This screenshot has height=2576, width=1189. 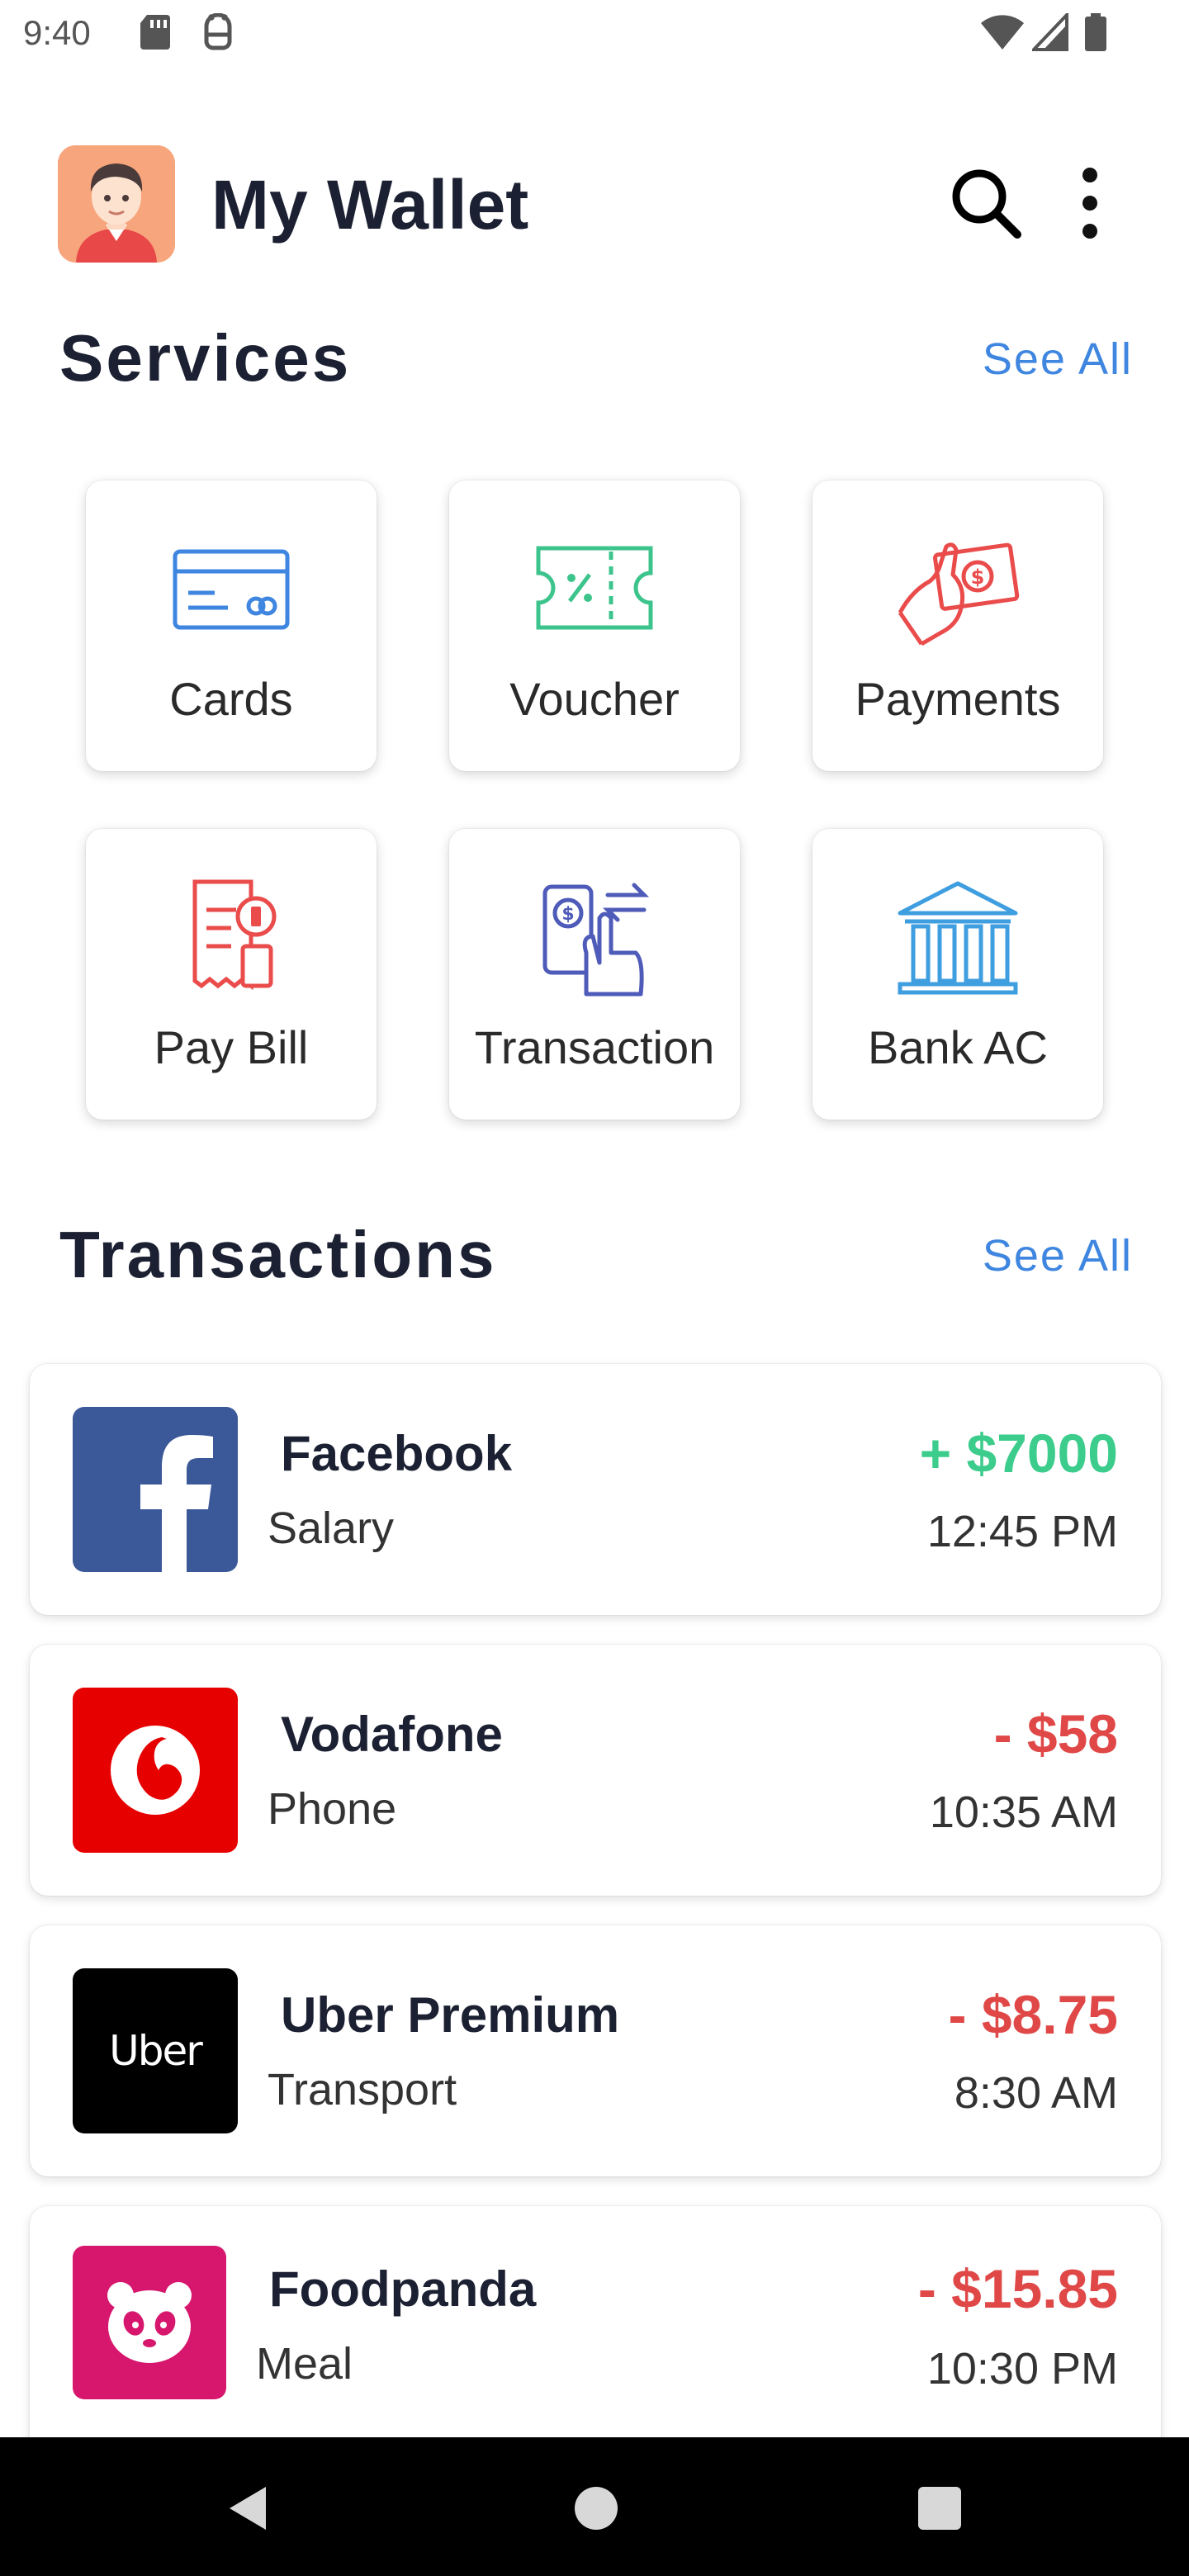 I want to click on transactions-title: Transactions, so click(x=278, y=1254).